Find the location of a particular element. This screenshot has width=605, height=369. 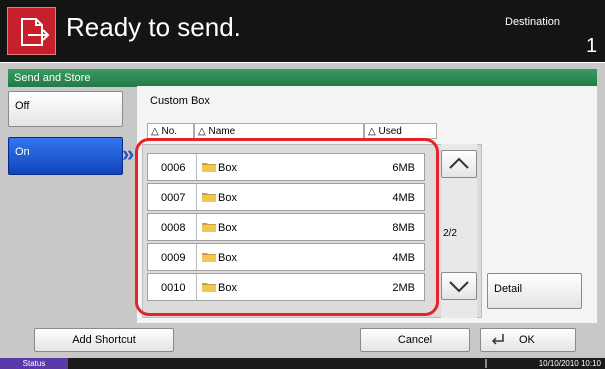

destination-label: Destination is located at coordinates (533, 22).